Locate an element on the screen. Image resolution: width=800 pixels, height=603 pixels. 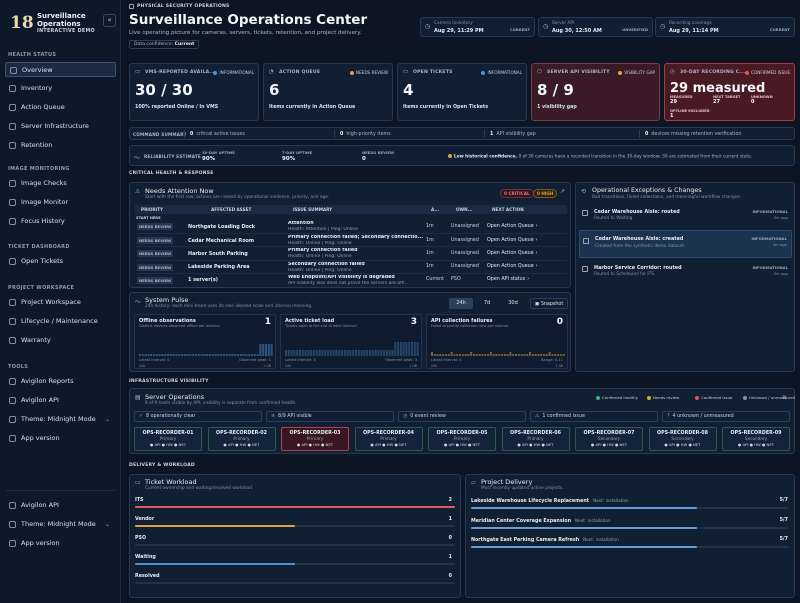
project-bar-track is located at coordinates (629, 547).